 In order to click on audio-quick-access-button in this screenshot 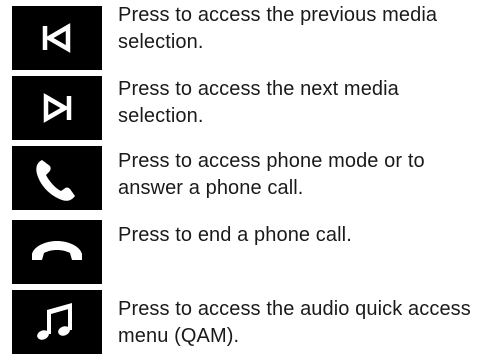, I will do `click(57, 322)`.